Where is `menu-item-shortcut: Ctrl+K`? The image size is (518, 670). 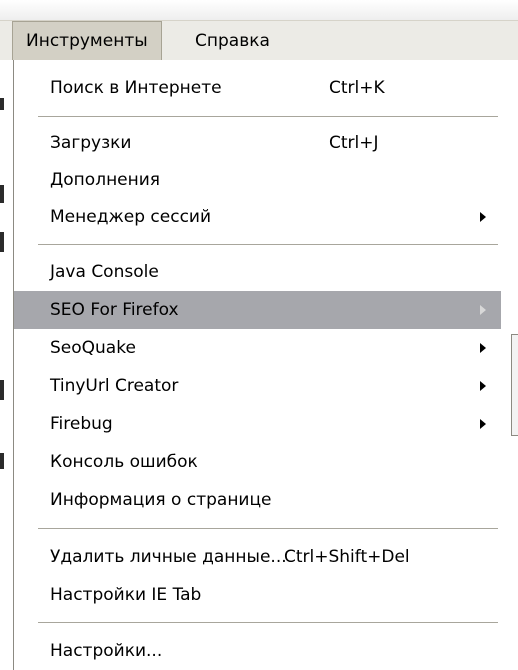
menu-item-shortcut: Ctrl+K is located at coordinates (357, 88).